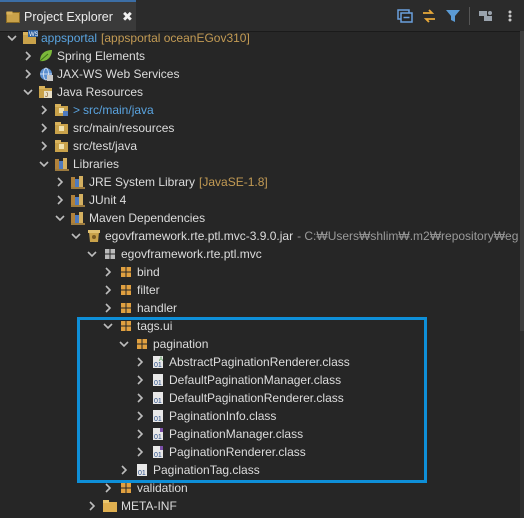 The height and width of the screenshot is (518, 524). I want to click on tree-item-label: JRE System Library, so click(142, 182).